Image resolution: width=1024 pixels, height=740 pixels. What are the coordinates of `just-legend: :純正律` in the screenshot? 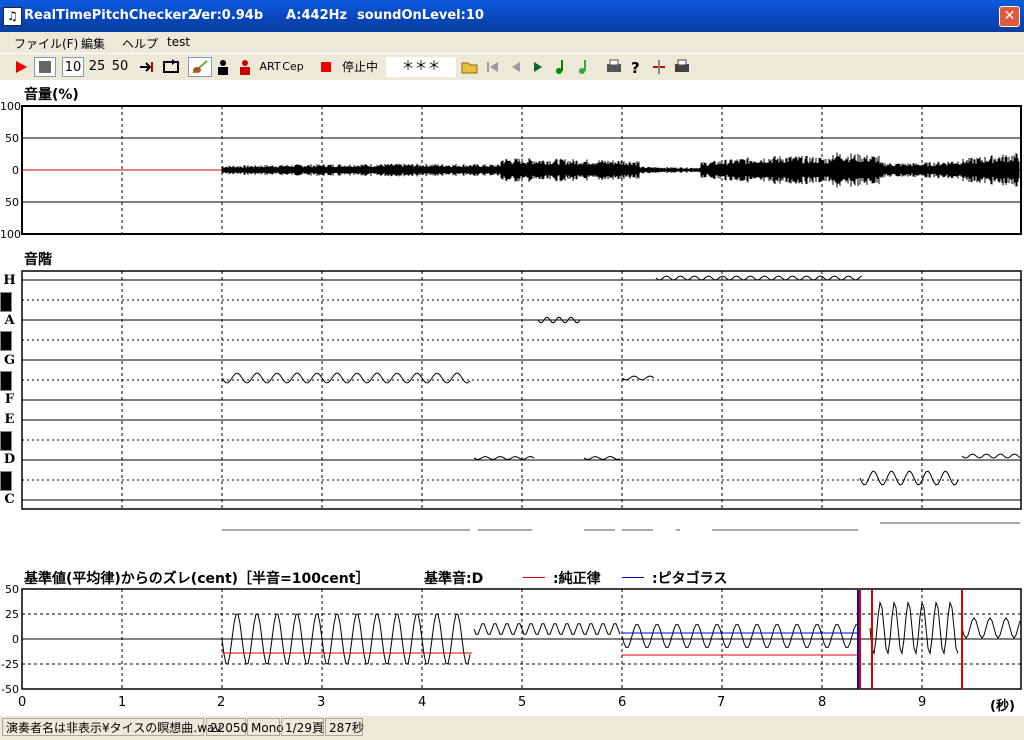 It's located at (577, 579).